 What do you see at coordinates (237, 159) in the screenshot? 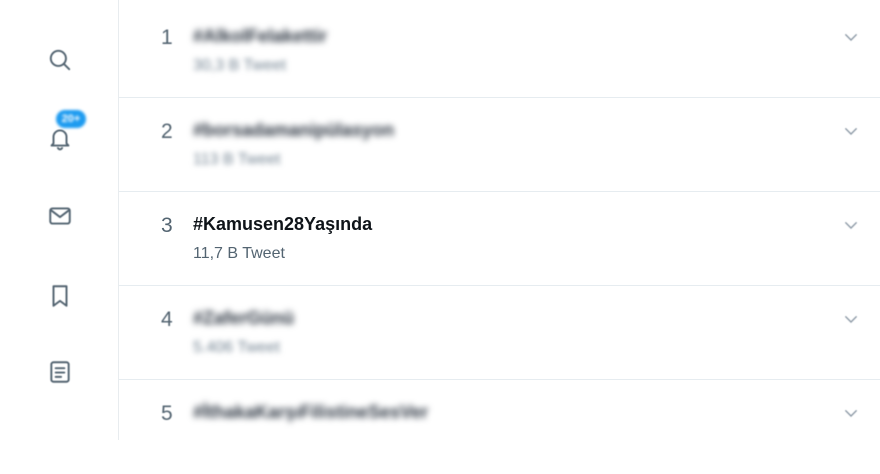
I see `trend-tweet-count: 113 B Tweet` at bounding box center [237, 159].